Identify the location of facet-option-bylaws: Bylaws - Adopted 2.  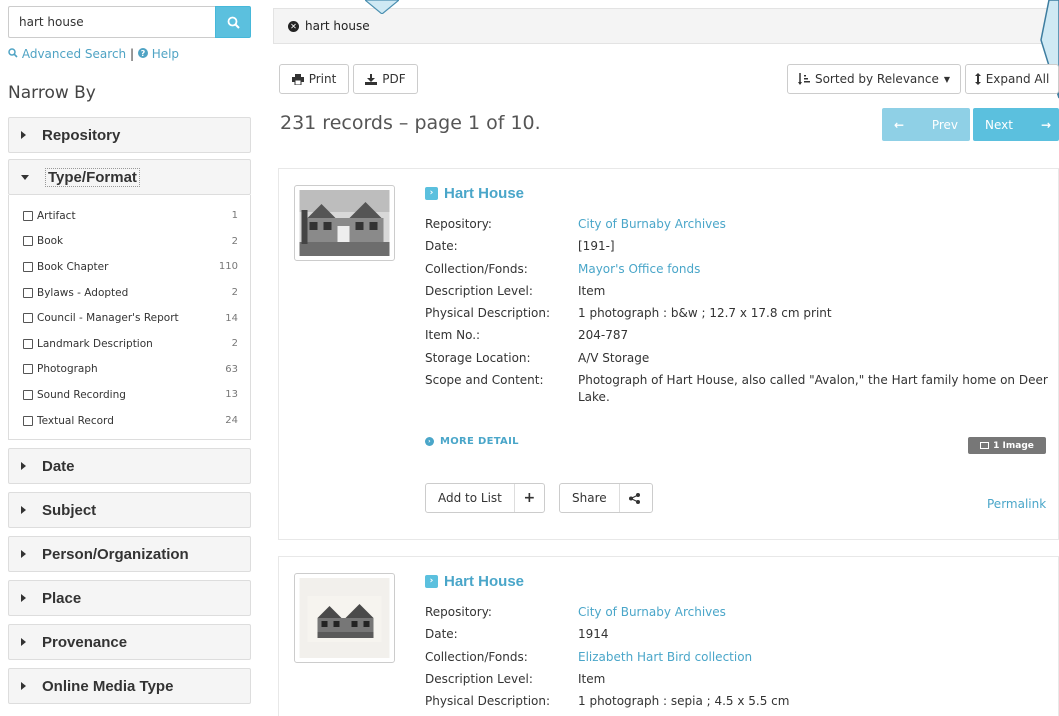
(130, 293).